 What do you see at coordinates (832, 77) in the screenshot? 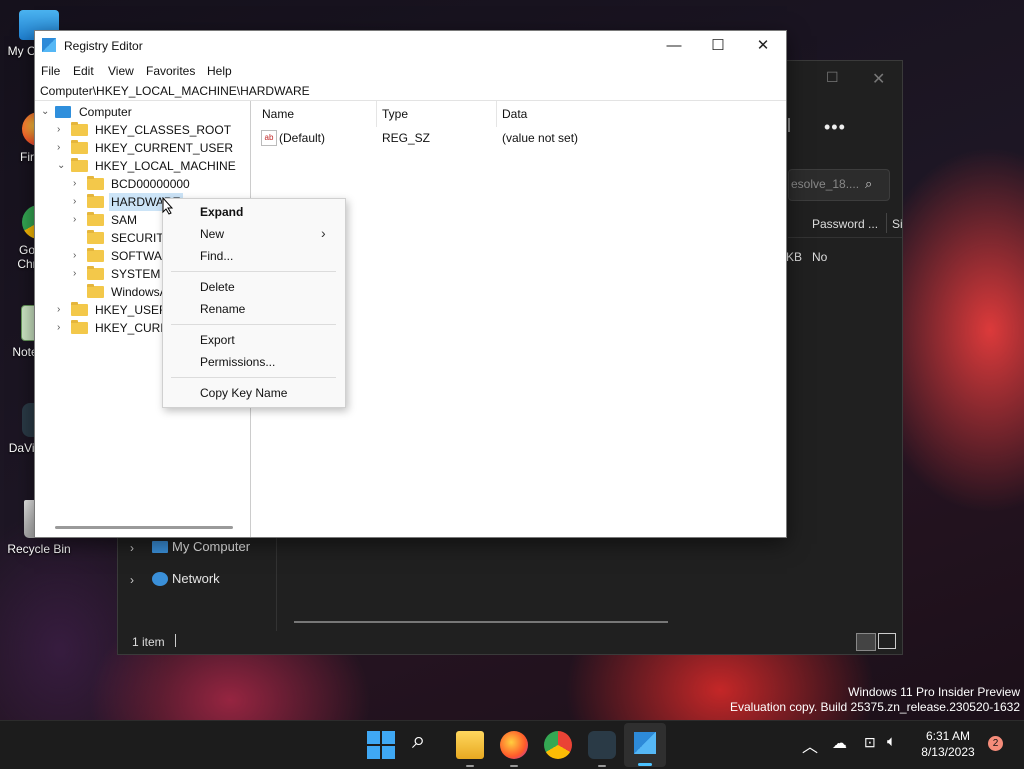
I see `maximize-icon: ☐` at bounding box center [832, 77].